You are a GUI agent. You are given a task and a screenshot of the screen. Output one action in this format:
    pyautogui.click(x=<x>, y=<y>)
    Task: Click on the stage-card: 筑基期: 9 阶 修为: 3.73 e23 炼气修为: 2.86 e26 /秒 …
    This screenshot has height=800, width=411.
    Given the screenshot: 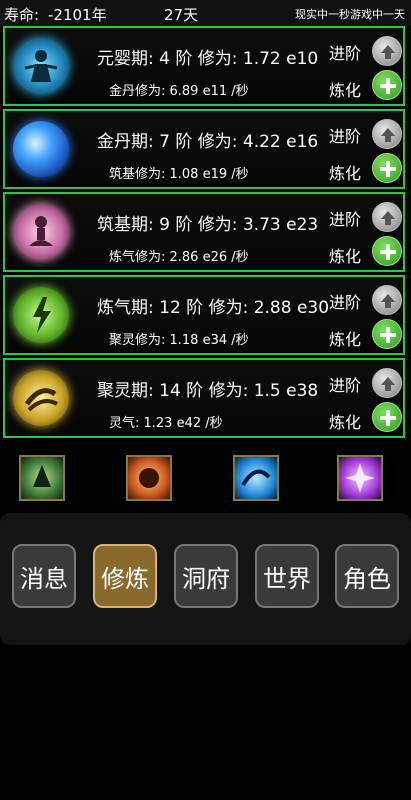 What is the action you would take?
    pyautogui.click(x=204, y=232)
    